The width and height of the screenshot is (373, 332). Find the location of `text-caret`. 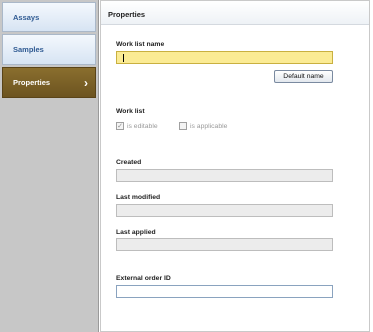

text-caret is located at coordinates (123, 58).